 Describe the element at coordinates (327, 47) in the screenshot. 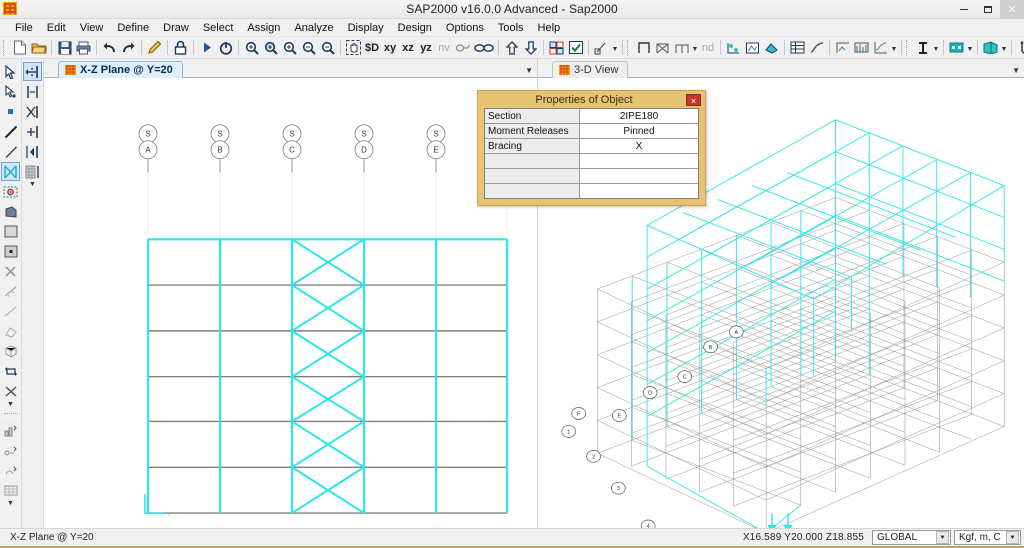

I see `zoom-out-icon` at that location.